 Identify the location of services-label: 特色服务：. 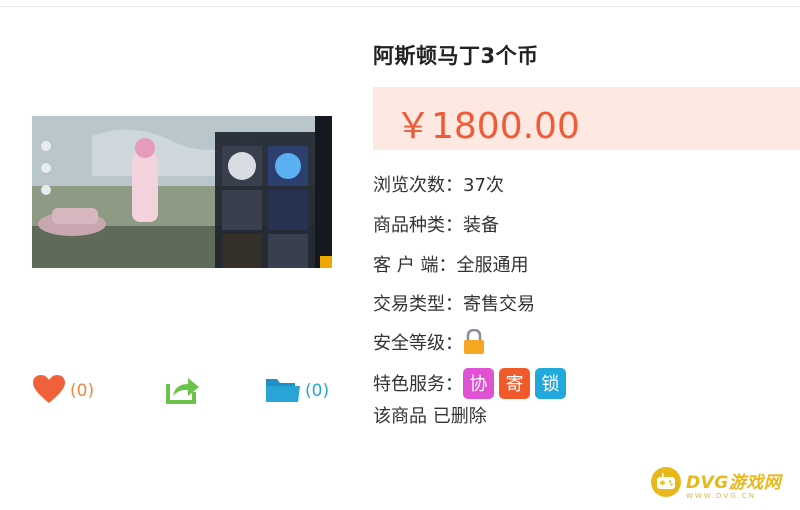
(418, 384).